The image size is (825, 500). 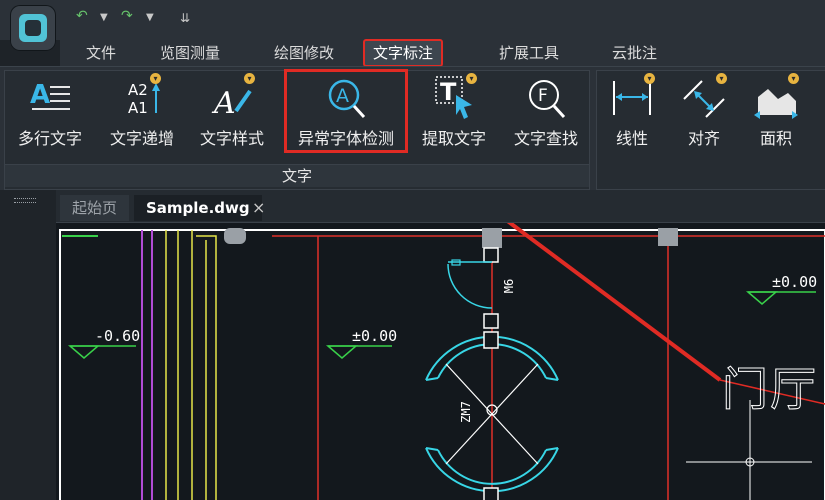 I want to click on grip-handle-icon, so click(x=25, y=200).